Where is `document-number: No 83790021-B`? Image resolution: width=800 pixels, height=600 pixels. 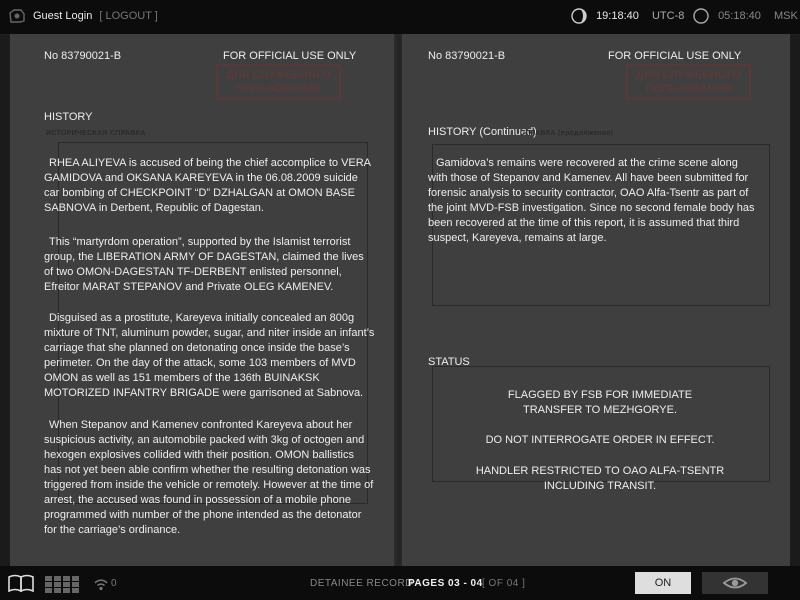
document-number: No 83790021-B is located at coordinates (83, 56).